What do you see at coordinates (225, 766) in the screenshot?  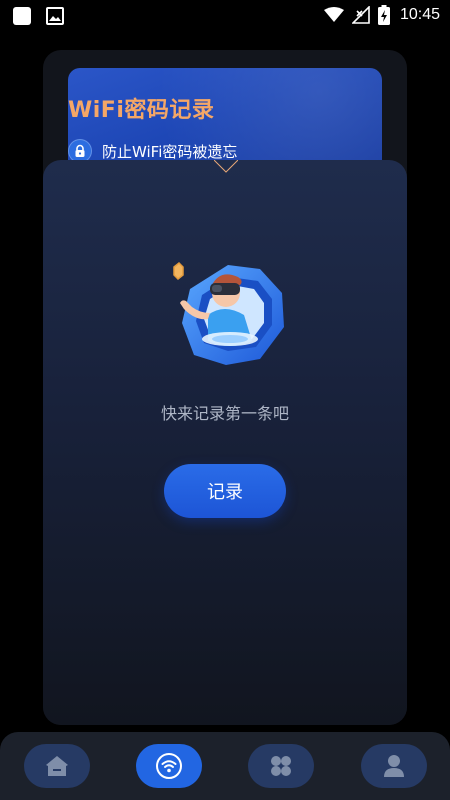 I see `bottom-nav` at bounding box center [225, 766].